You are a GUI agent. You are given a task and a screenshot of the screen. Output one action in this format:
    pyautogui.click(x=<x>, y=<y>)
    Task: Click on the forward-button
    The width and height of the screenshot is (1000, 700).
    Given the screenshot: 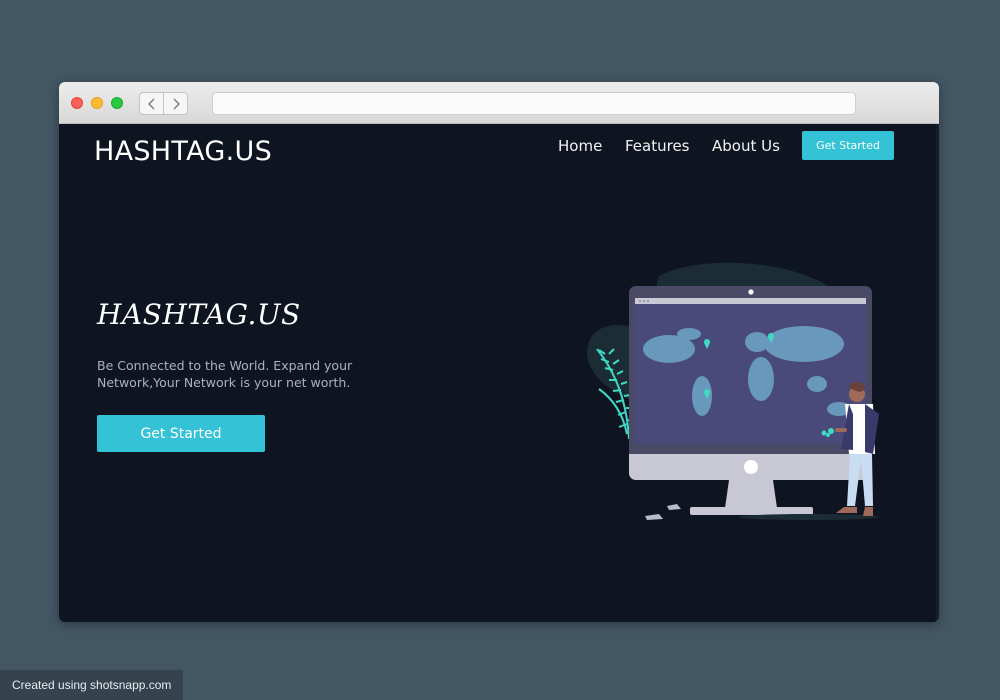 What is the action you would take?
    pyautogui.click(x=175, y=103)
    